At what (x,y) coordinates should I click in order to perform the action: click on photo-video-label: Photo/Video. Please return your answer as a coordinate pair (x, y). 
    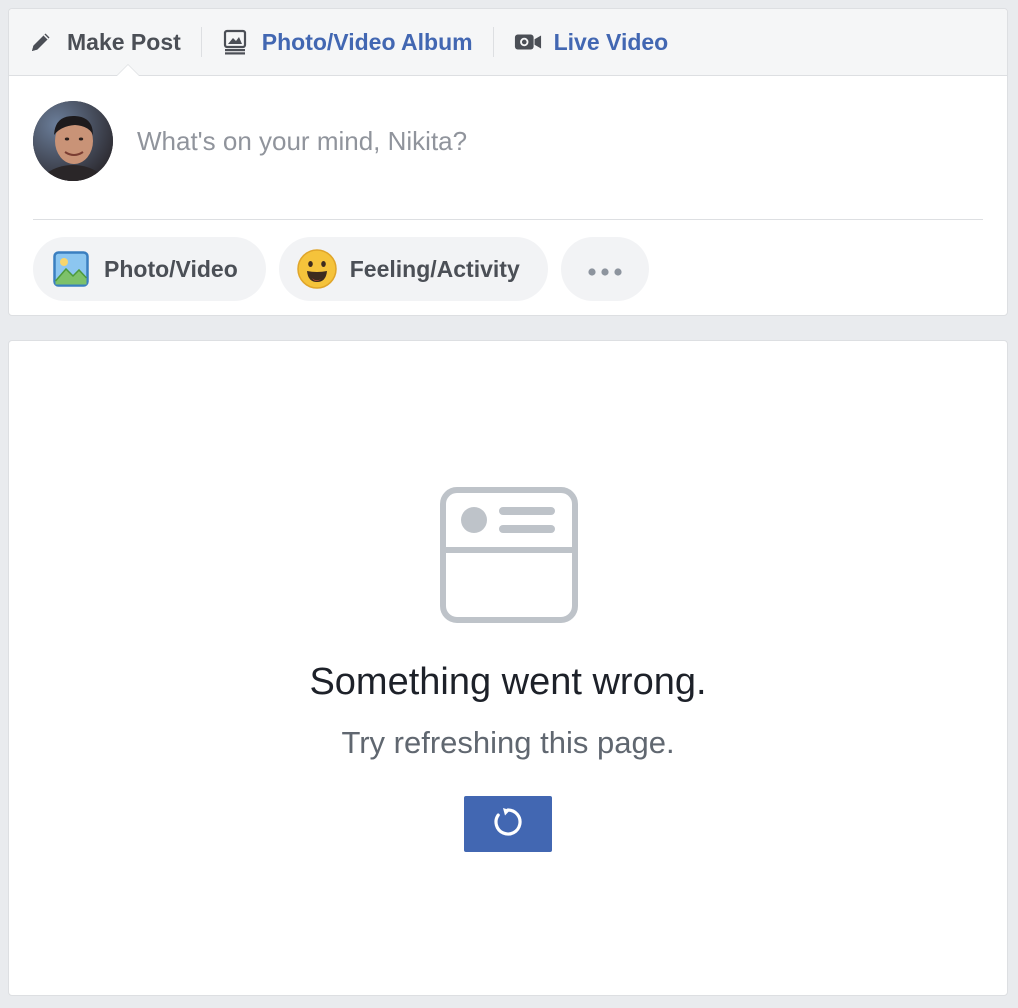
    Looking at the image, I should click on (171, 268).